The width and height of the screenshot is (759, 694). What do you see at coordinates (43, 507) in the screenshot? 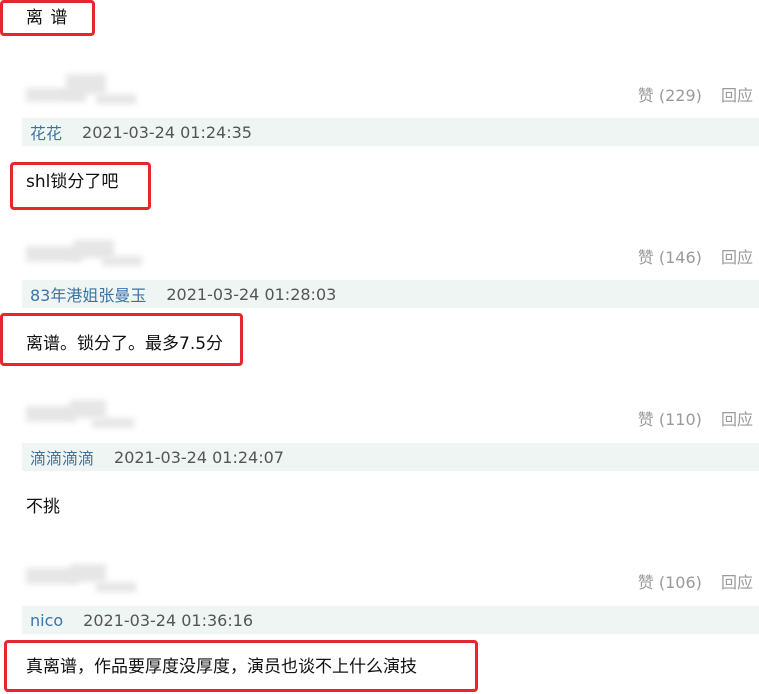
I see `comment-text: 不挑` at bounding box center [43, 507].